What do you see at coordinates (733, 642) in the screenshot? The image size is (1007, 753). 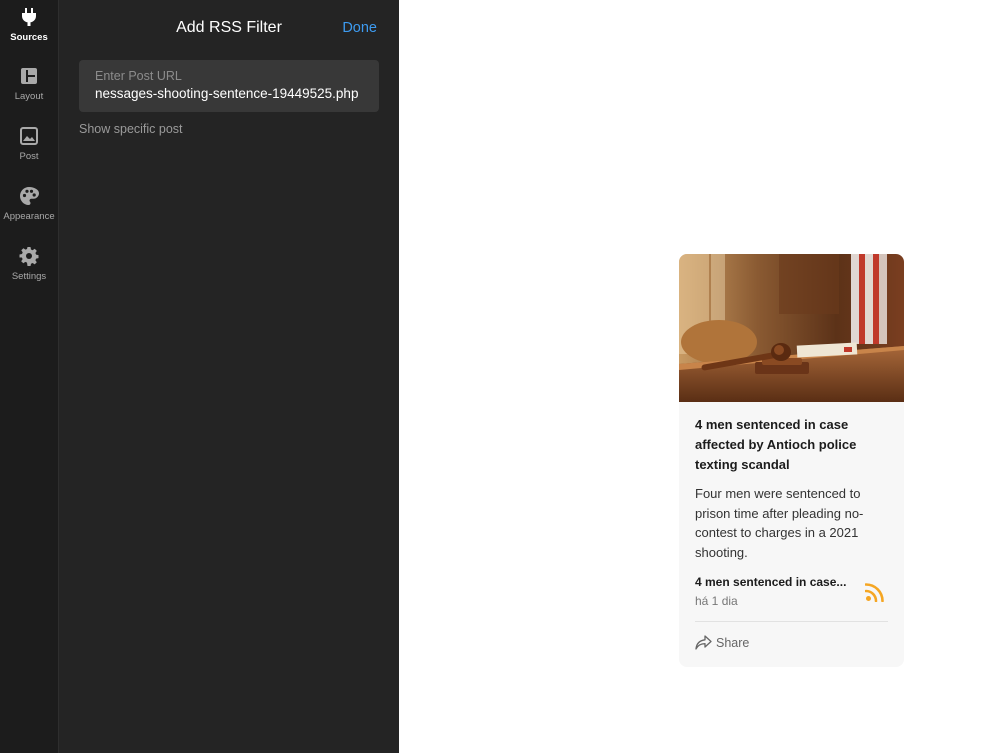 I see `share-label: Share` at bounding box center [733, 642].